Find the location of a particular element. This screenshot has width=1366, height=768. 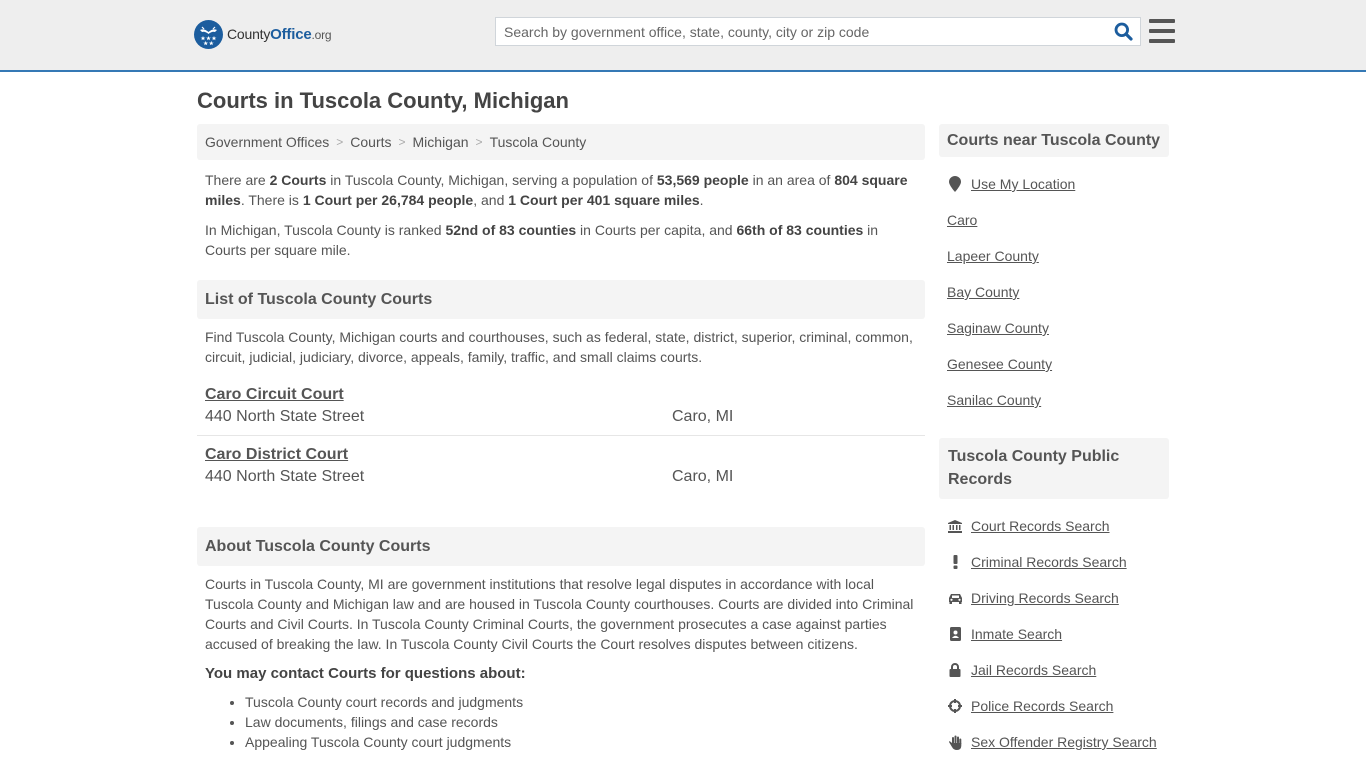

text: . There is is located at coordinates (271, 200).